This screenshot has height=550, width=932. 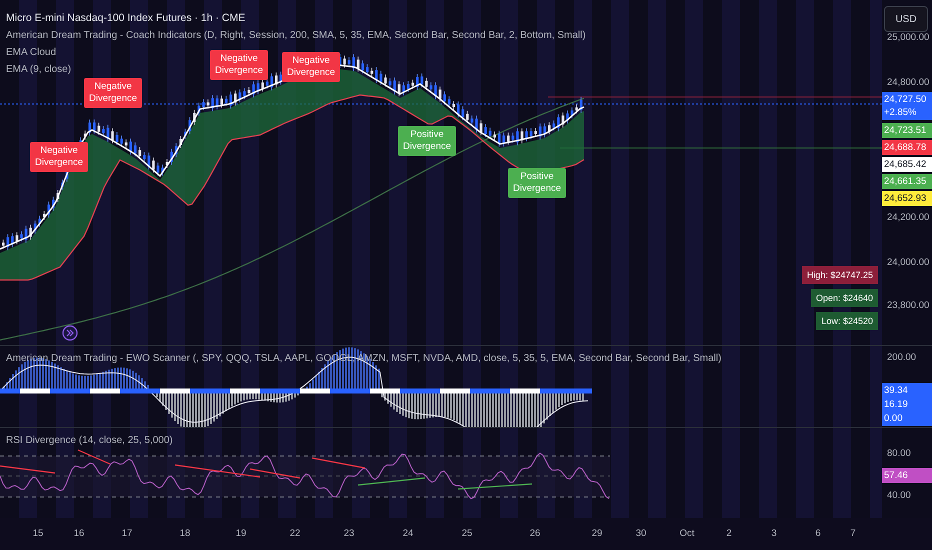 I want to click on price-tag: 24,727.50 +2.85%, so click(x=907, y=106).